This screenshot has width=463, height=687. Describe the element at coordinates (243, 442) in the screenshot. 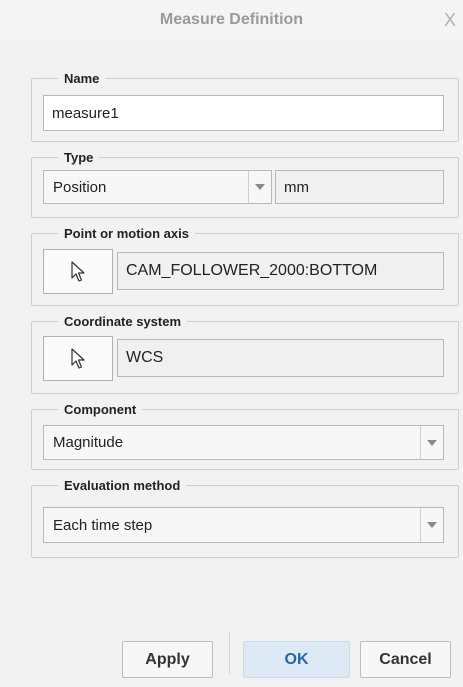

I see `component-dropdown: Magnitude` at that location.